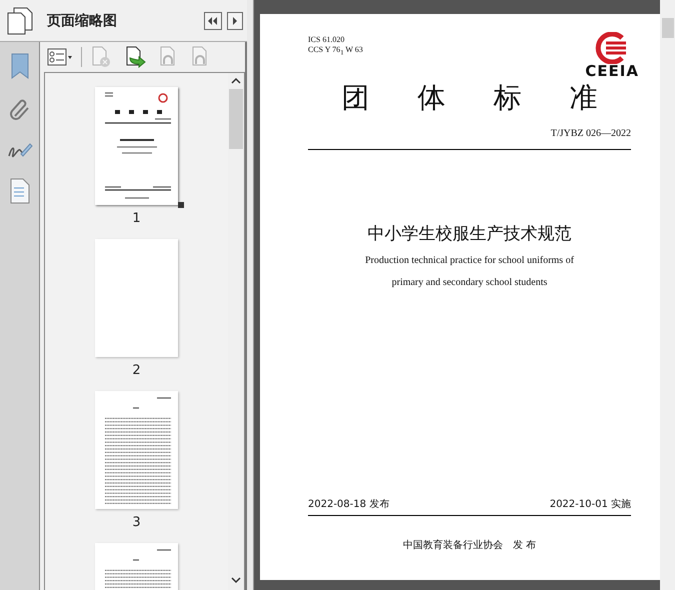  I want to click on pages-icon, so click(20, 21).